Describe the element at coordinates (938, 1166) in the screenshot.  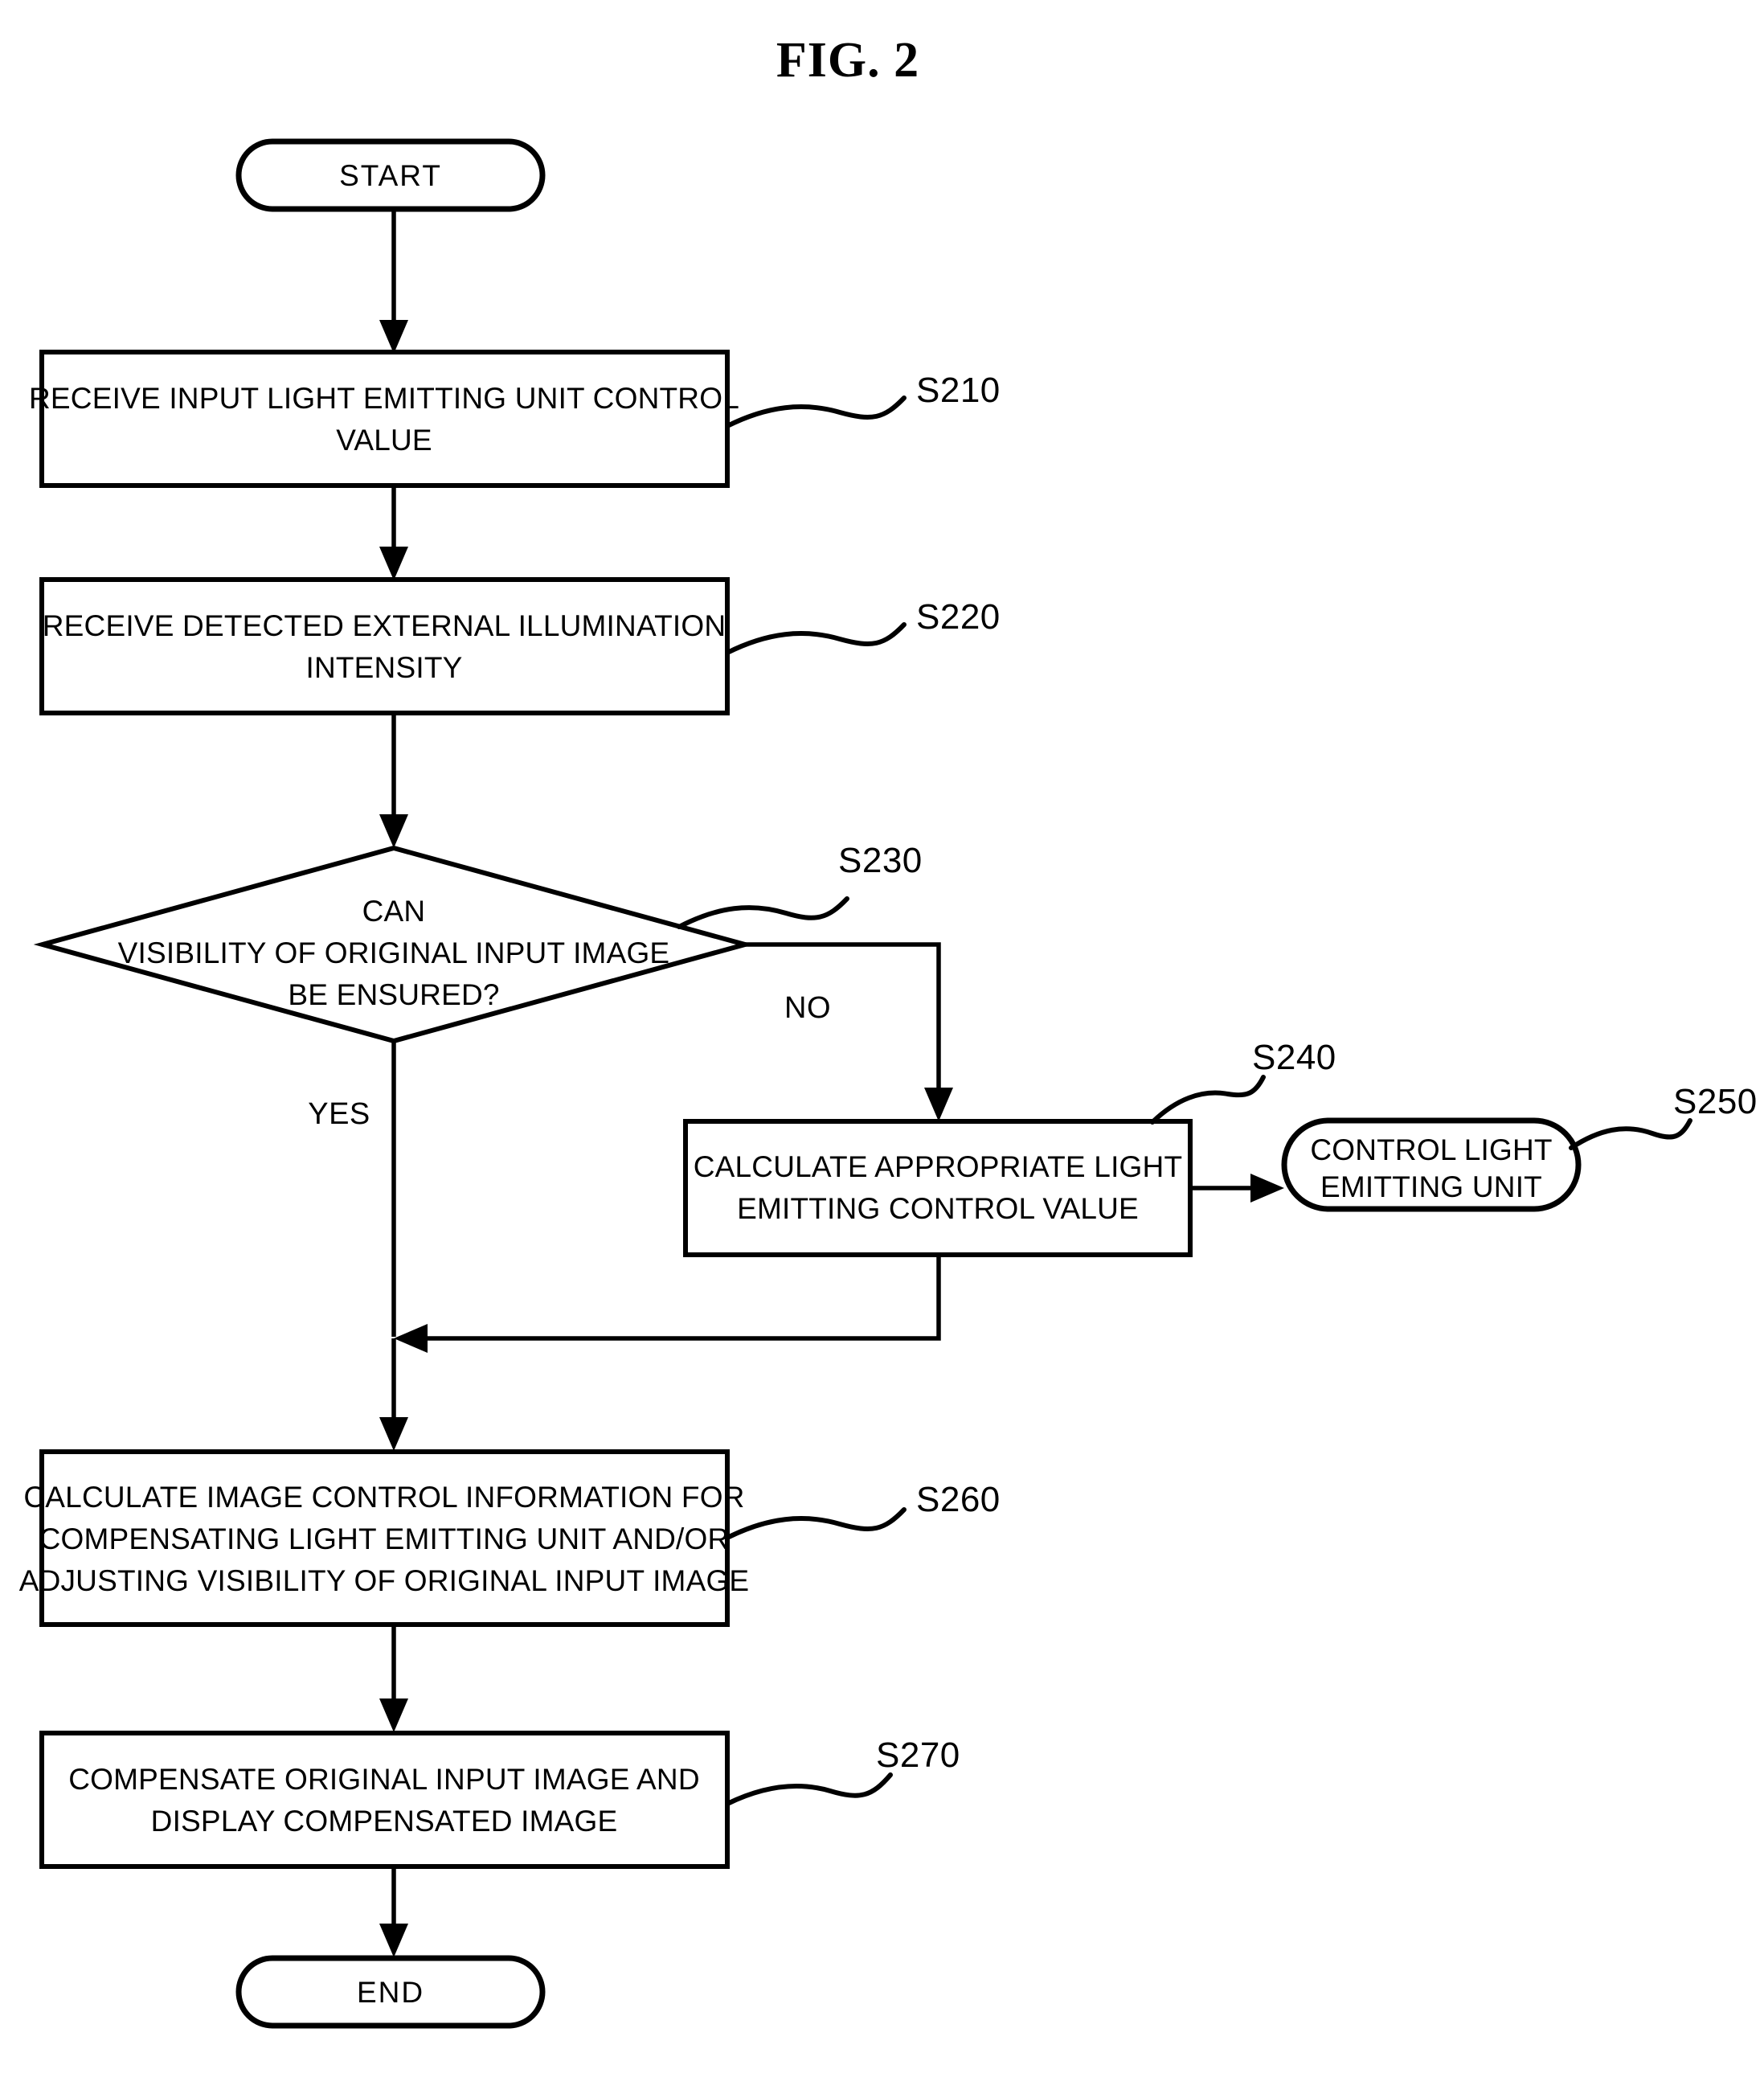
I see `process-box-s240-line-1: CALCULATE APPROPRIATE LIGHT` at that location.